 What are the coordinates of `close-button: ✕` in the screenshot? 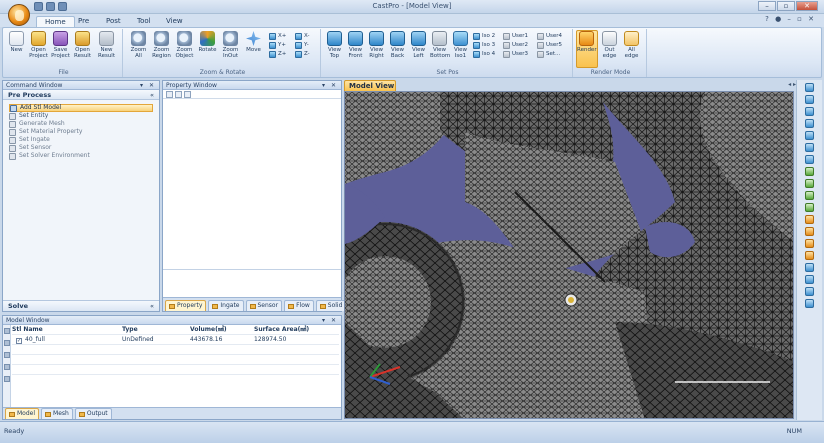 It's located at (807, 6).